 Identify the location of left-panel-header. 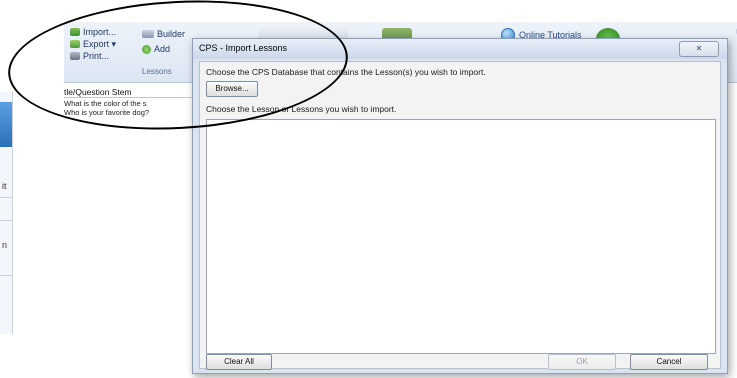
(6, 124).